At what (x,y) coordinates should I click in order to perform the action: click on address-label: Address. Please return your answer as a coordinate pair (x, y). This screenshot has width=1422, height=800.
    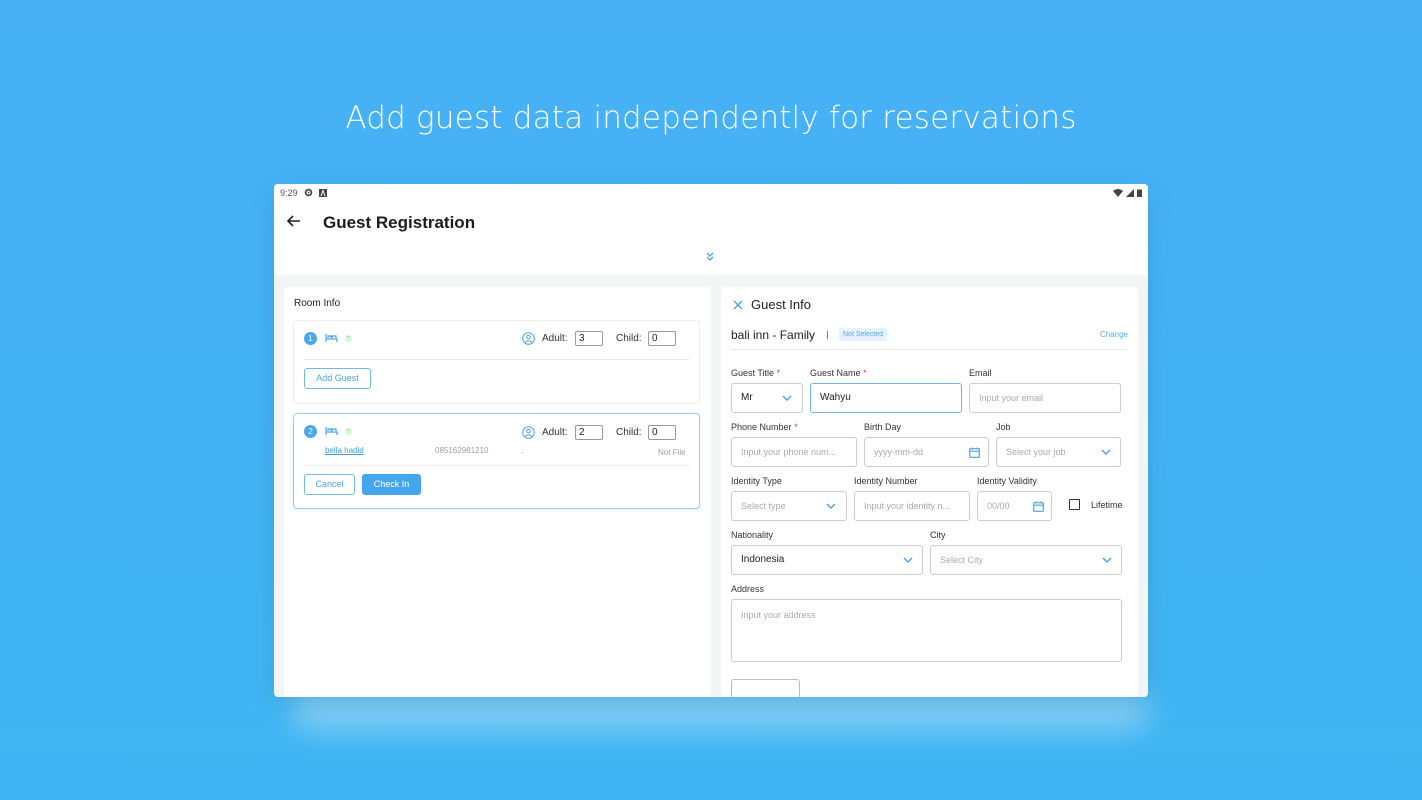
    Looking at the image, I should click on (748, 589).